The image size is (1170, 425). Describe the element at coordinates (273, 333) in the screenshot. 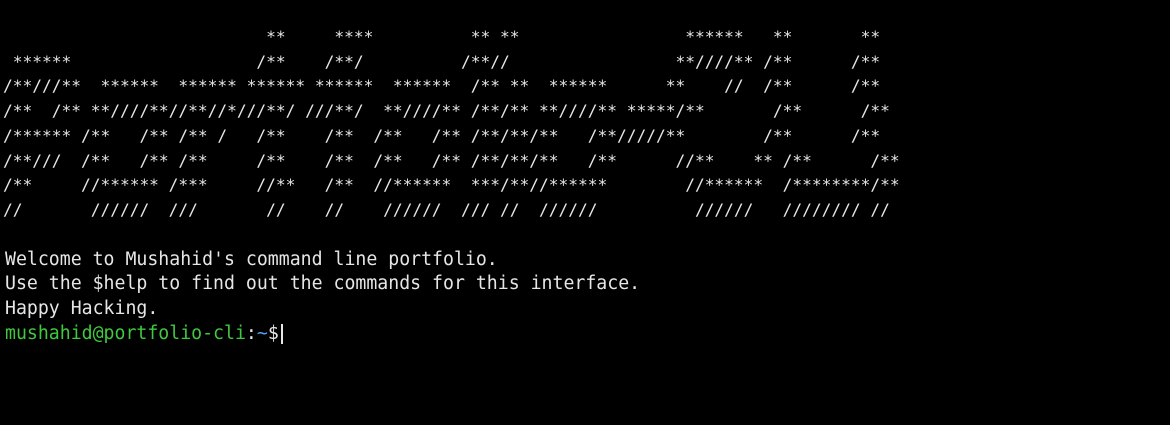

I see `prompt-symbol: $` at that location.